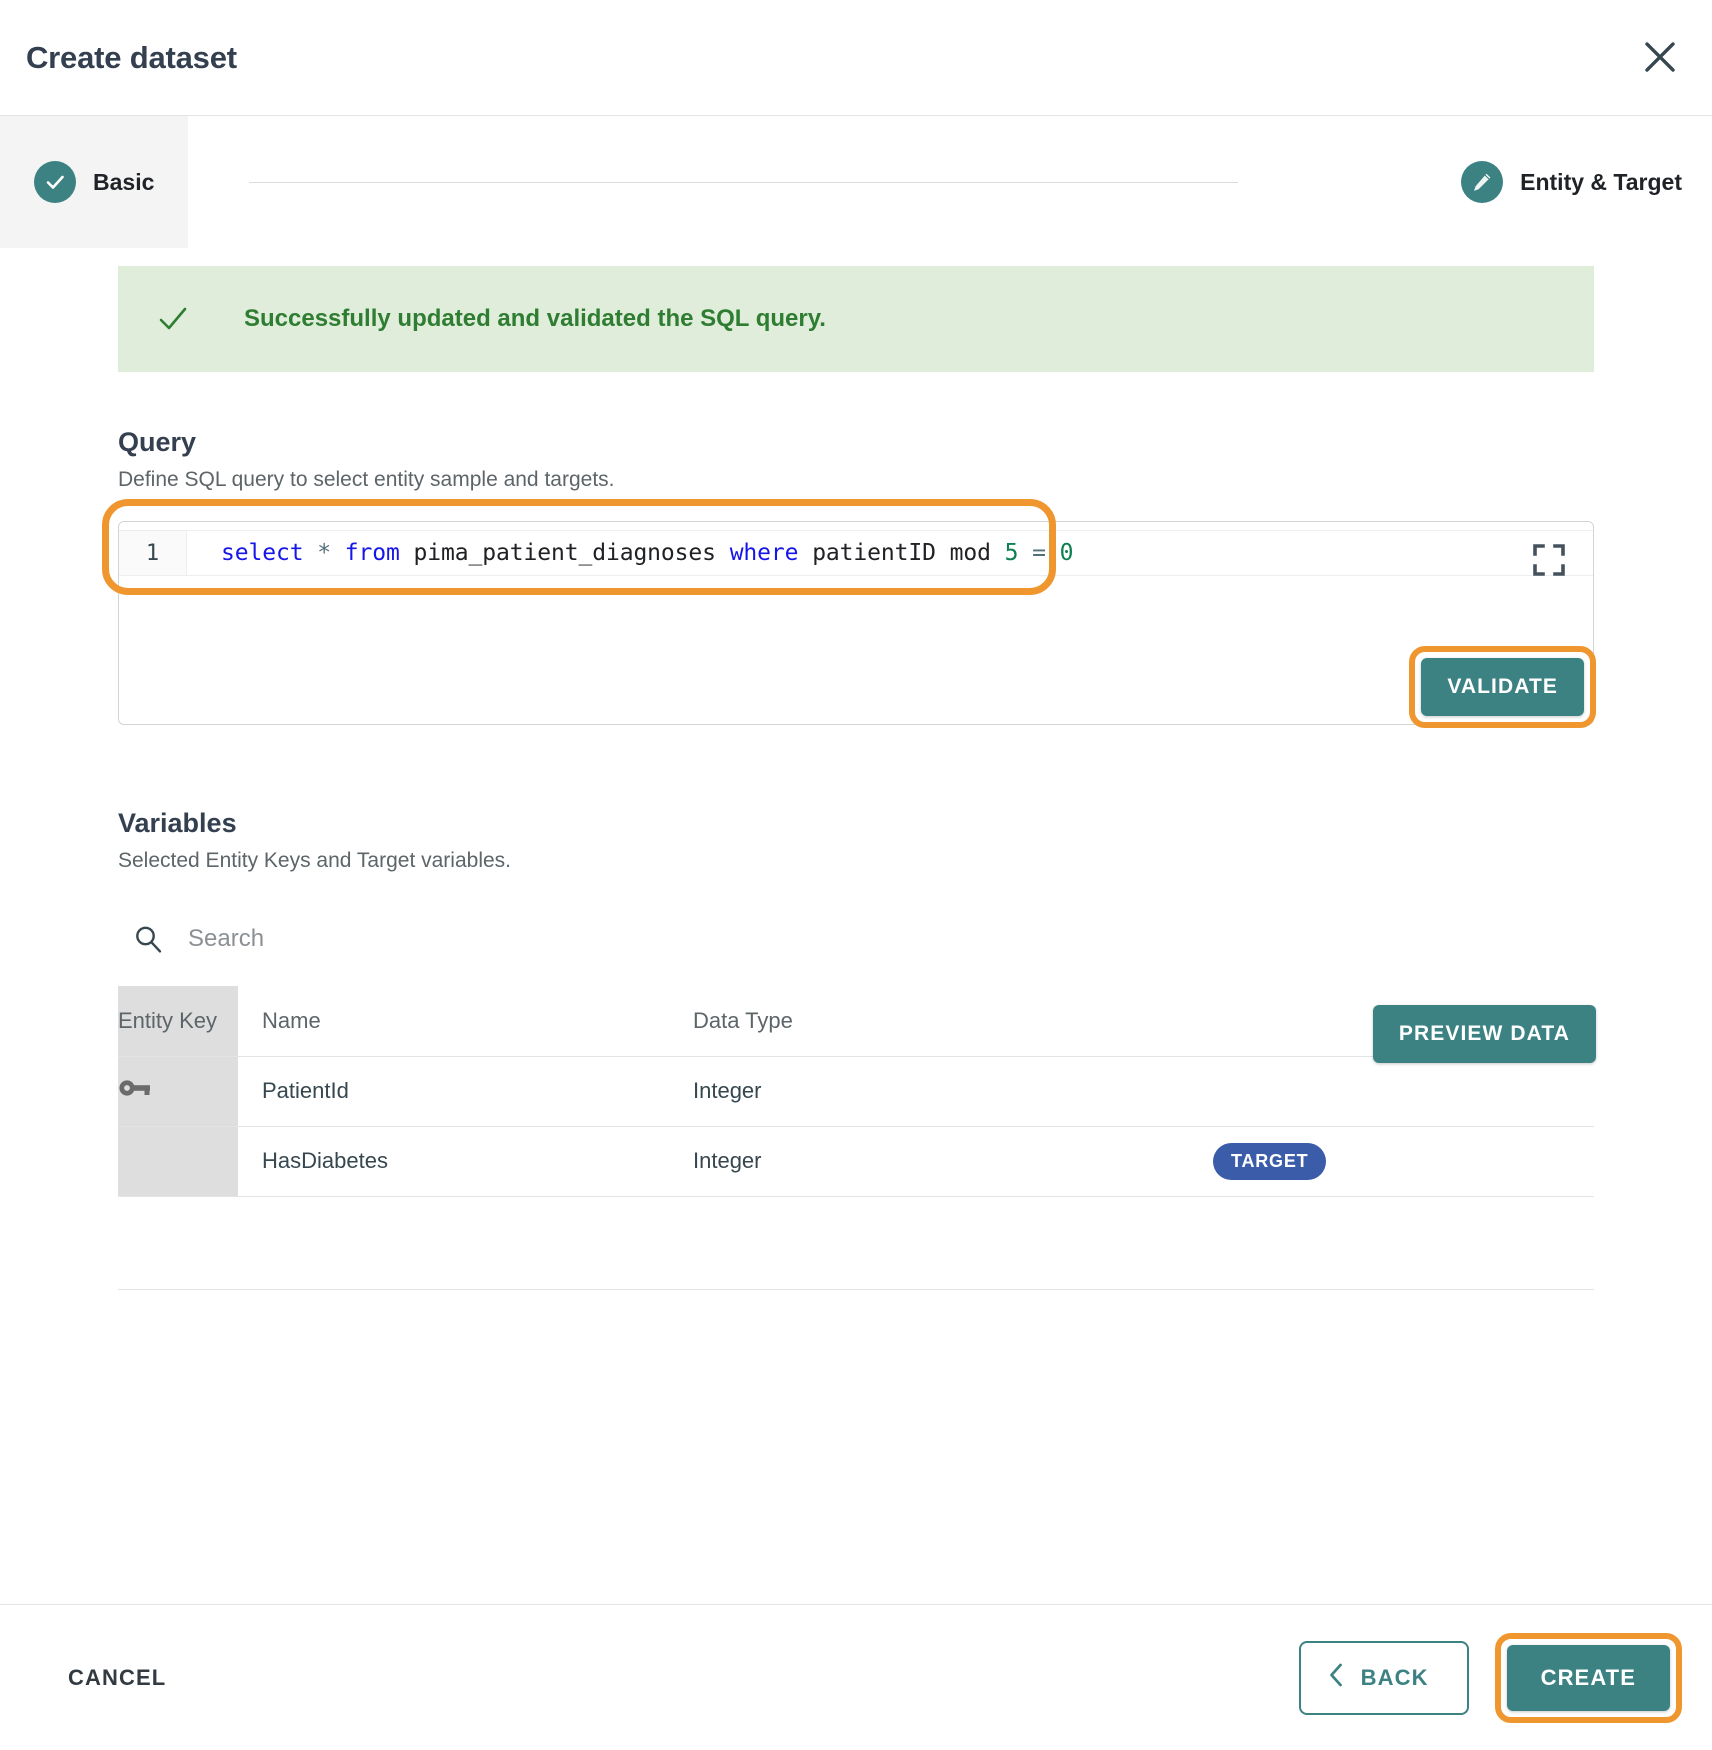 This screenshot has height=1750, width=1712. Describe the element at coordinates (1549, 560) in the screenshot. I see `fullscreen-expand-icon` at that location.